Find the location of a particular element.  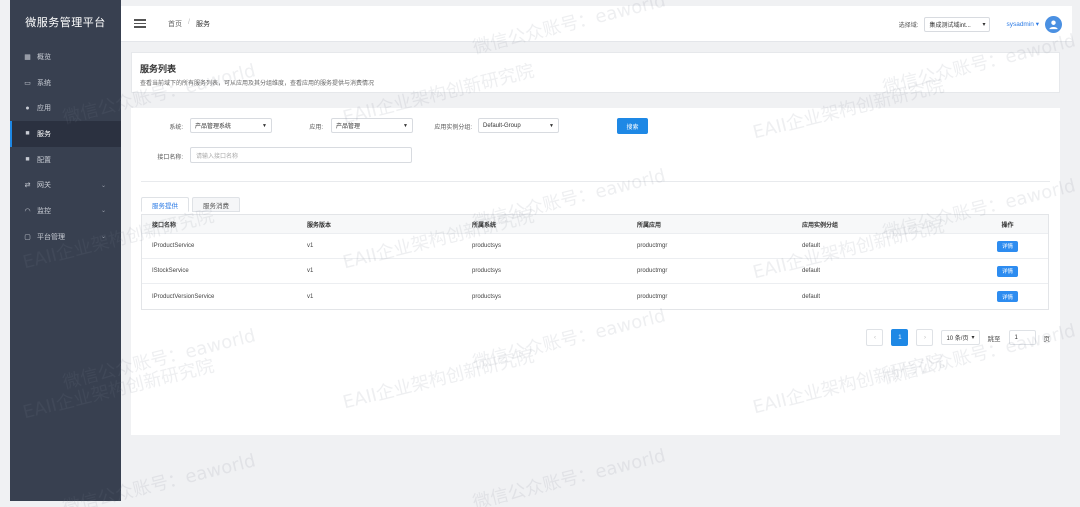

tab-service-consume: 服务消费 is located at coordinates (216, 204).